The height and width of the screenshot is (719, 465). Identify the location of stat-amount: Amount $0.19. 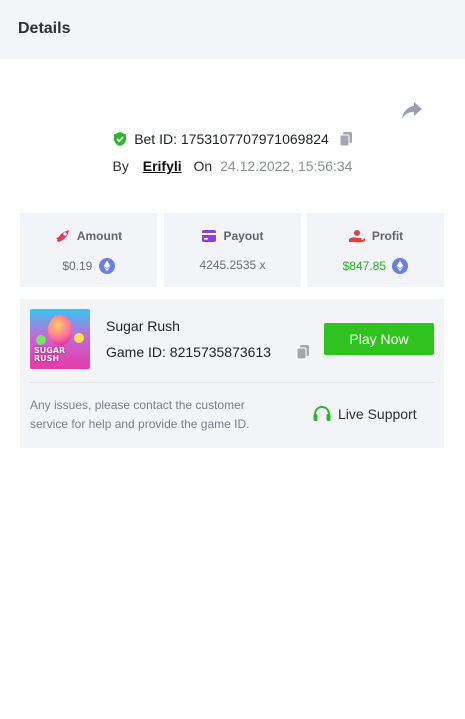
(88, 250).